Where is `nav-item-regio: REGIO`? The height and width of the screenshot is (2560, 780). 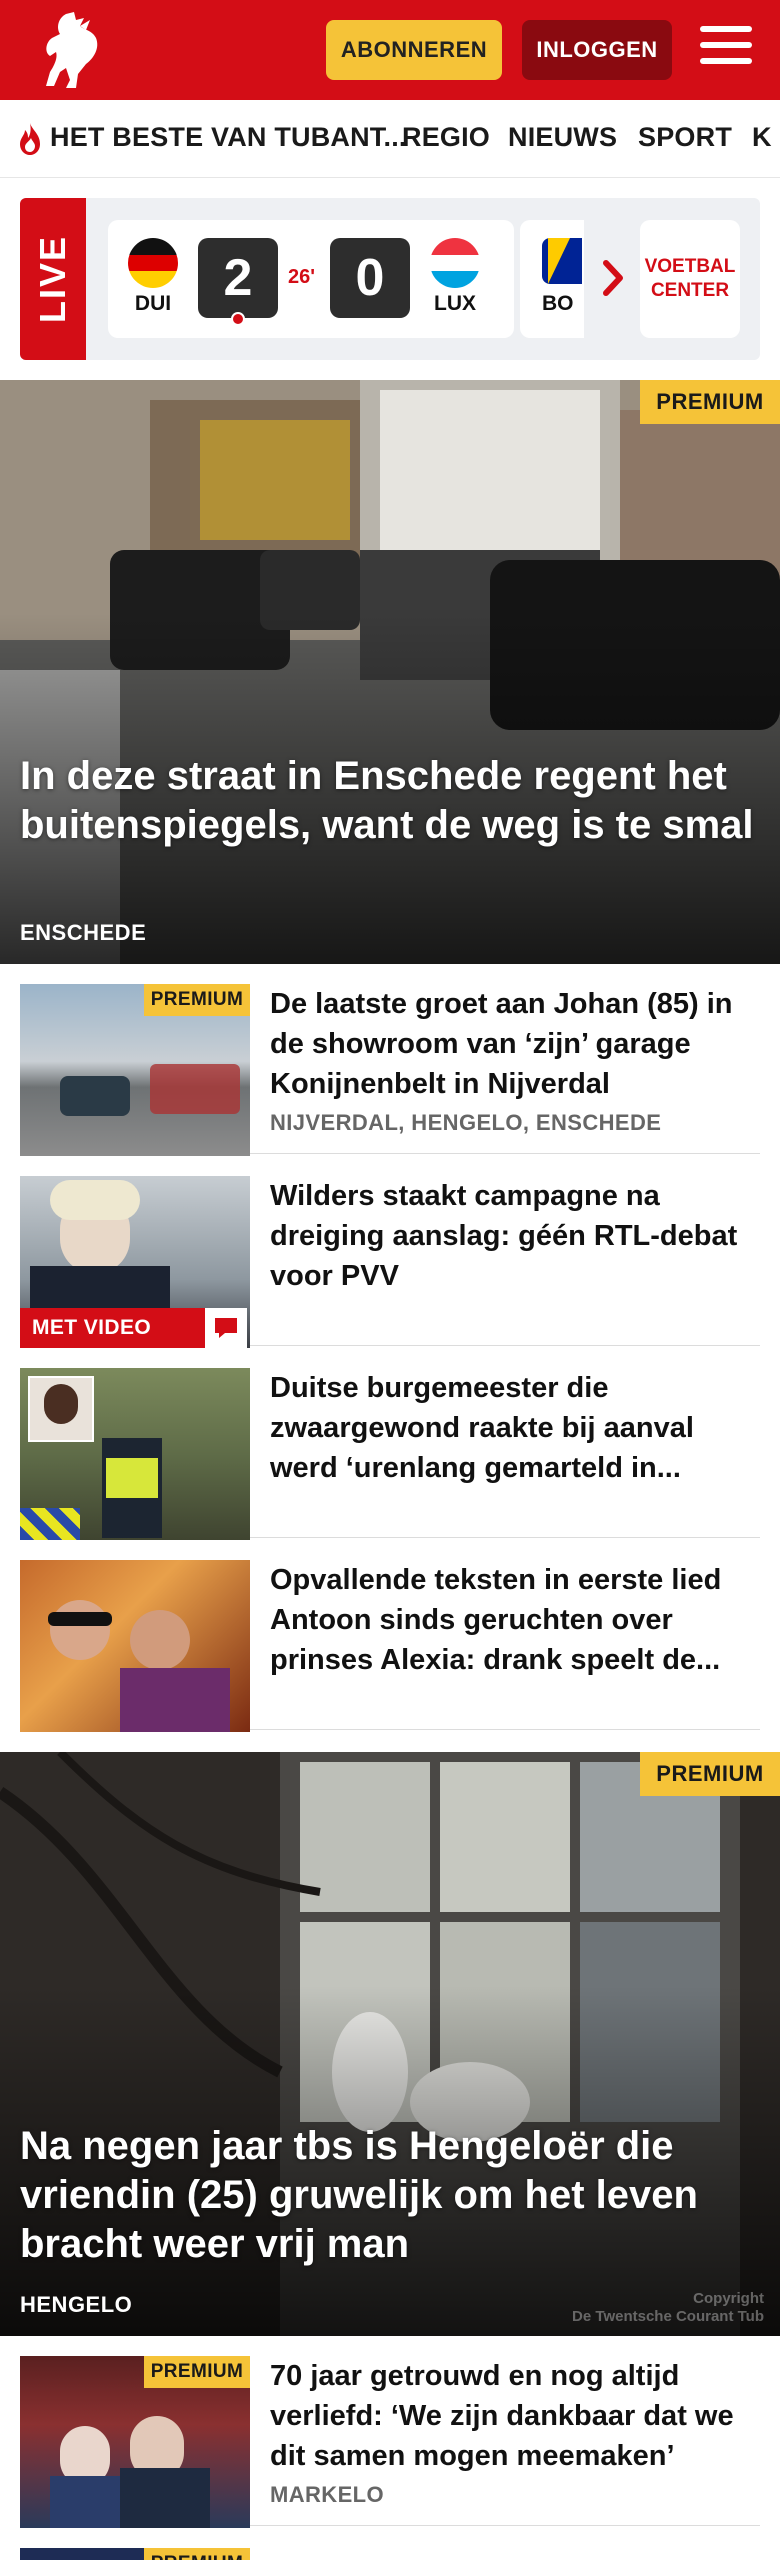
nav-item-regio: REGIO is located at coordinates (446, 137).